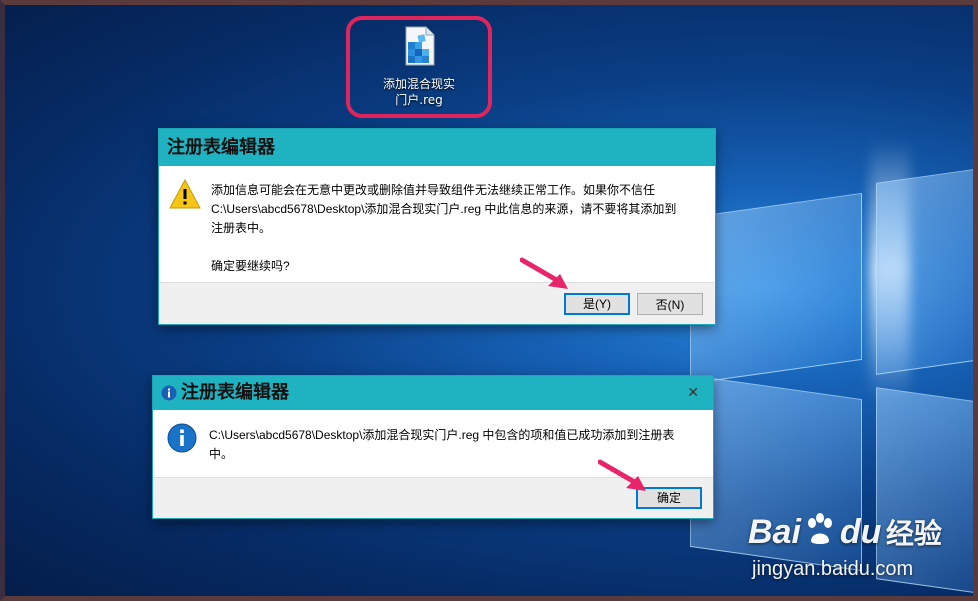 This screenshot has width=978, height=601. I want to click on baidu-watermark: Bai du 经验, so click(845, 532).